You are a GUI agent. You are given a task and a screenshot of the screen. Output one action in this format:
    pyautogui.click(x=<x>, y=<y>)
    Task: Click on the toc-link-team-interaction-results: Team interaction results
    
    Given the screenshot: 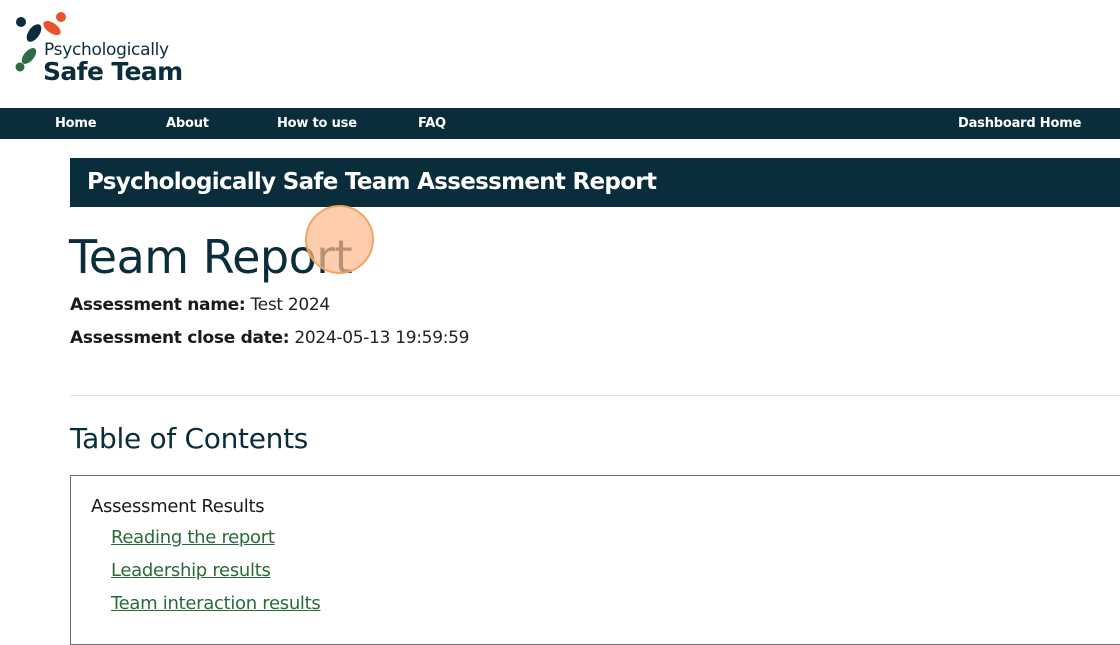 What is the action you would take?
    pyautogui.click(x=216, y=603)
    